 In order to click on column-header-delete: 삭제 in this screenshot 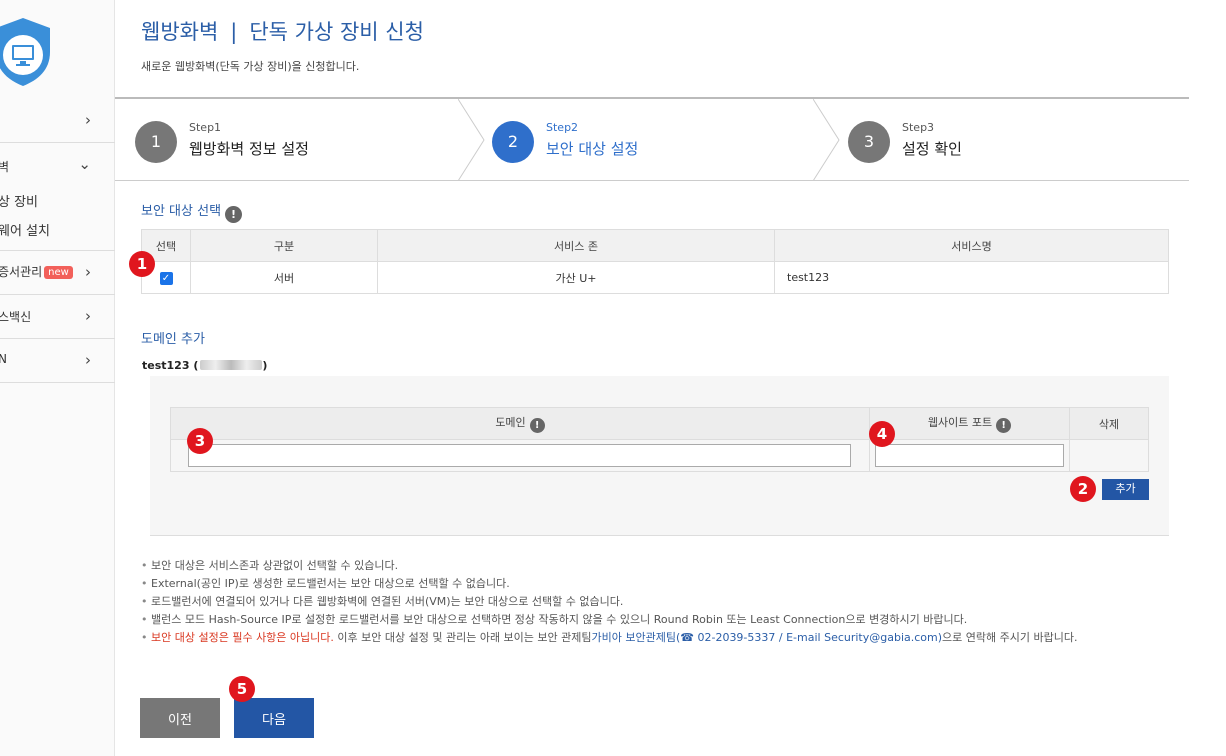, I will do `click(1109, 423)`.